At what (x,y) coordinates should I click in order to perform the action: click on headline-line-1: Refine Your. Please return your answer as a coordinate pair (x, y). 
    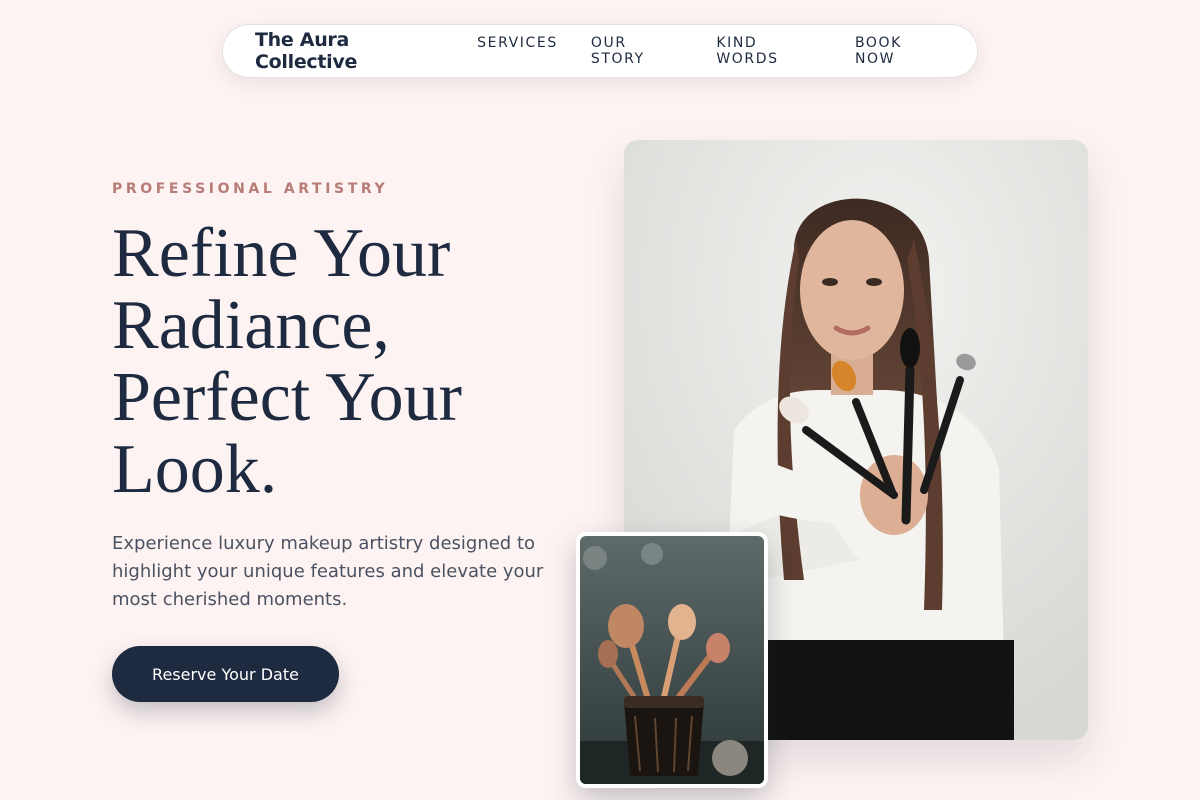
    Looking at the image, I should click on (281, 253).